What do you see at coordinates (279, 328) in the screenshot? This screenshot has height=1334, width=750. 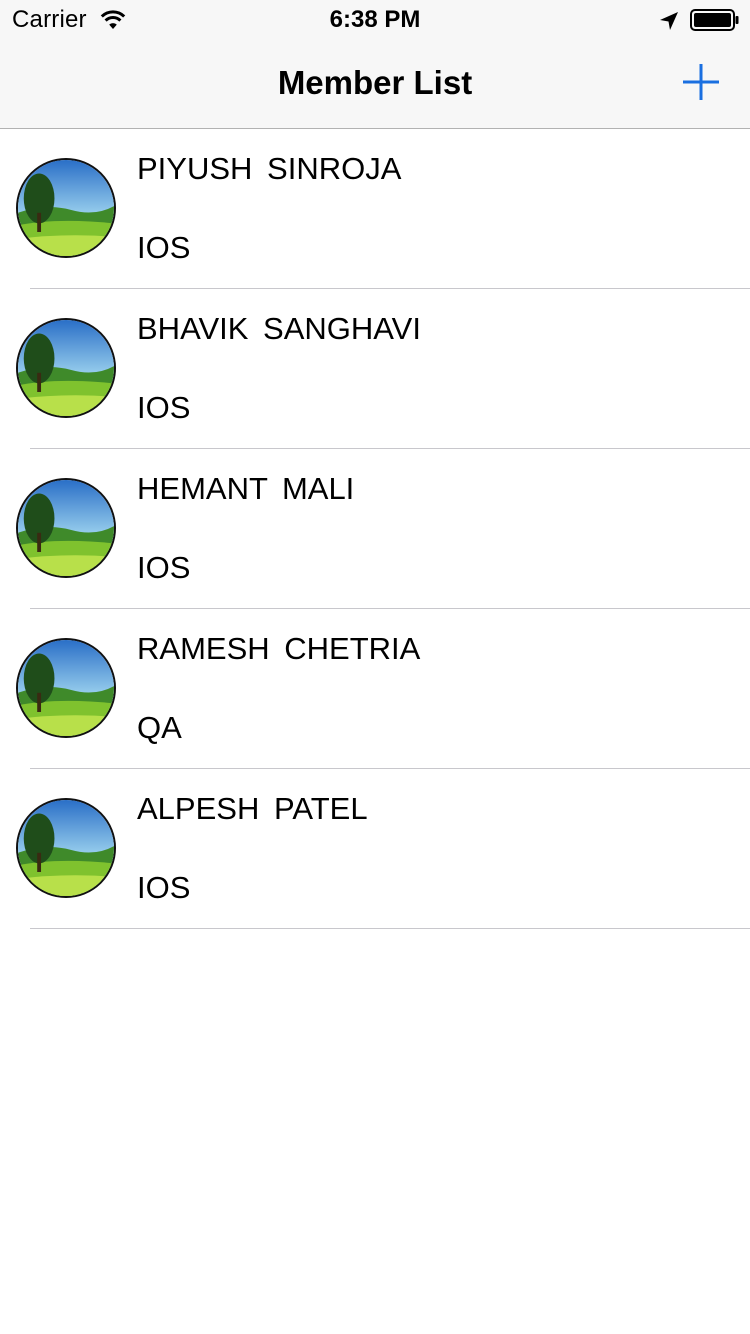 I see `member-name: BHAVIK SANGHAVI` at bounding box center [279, 328].